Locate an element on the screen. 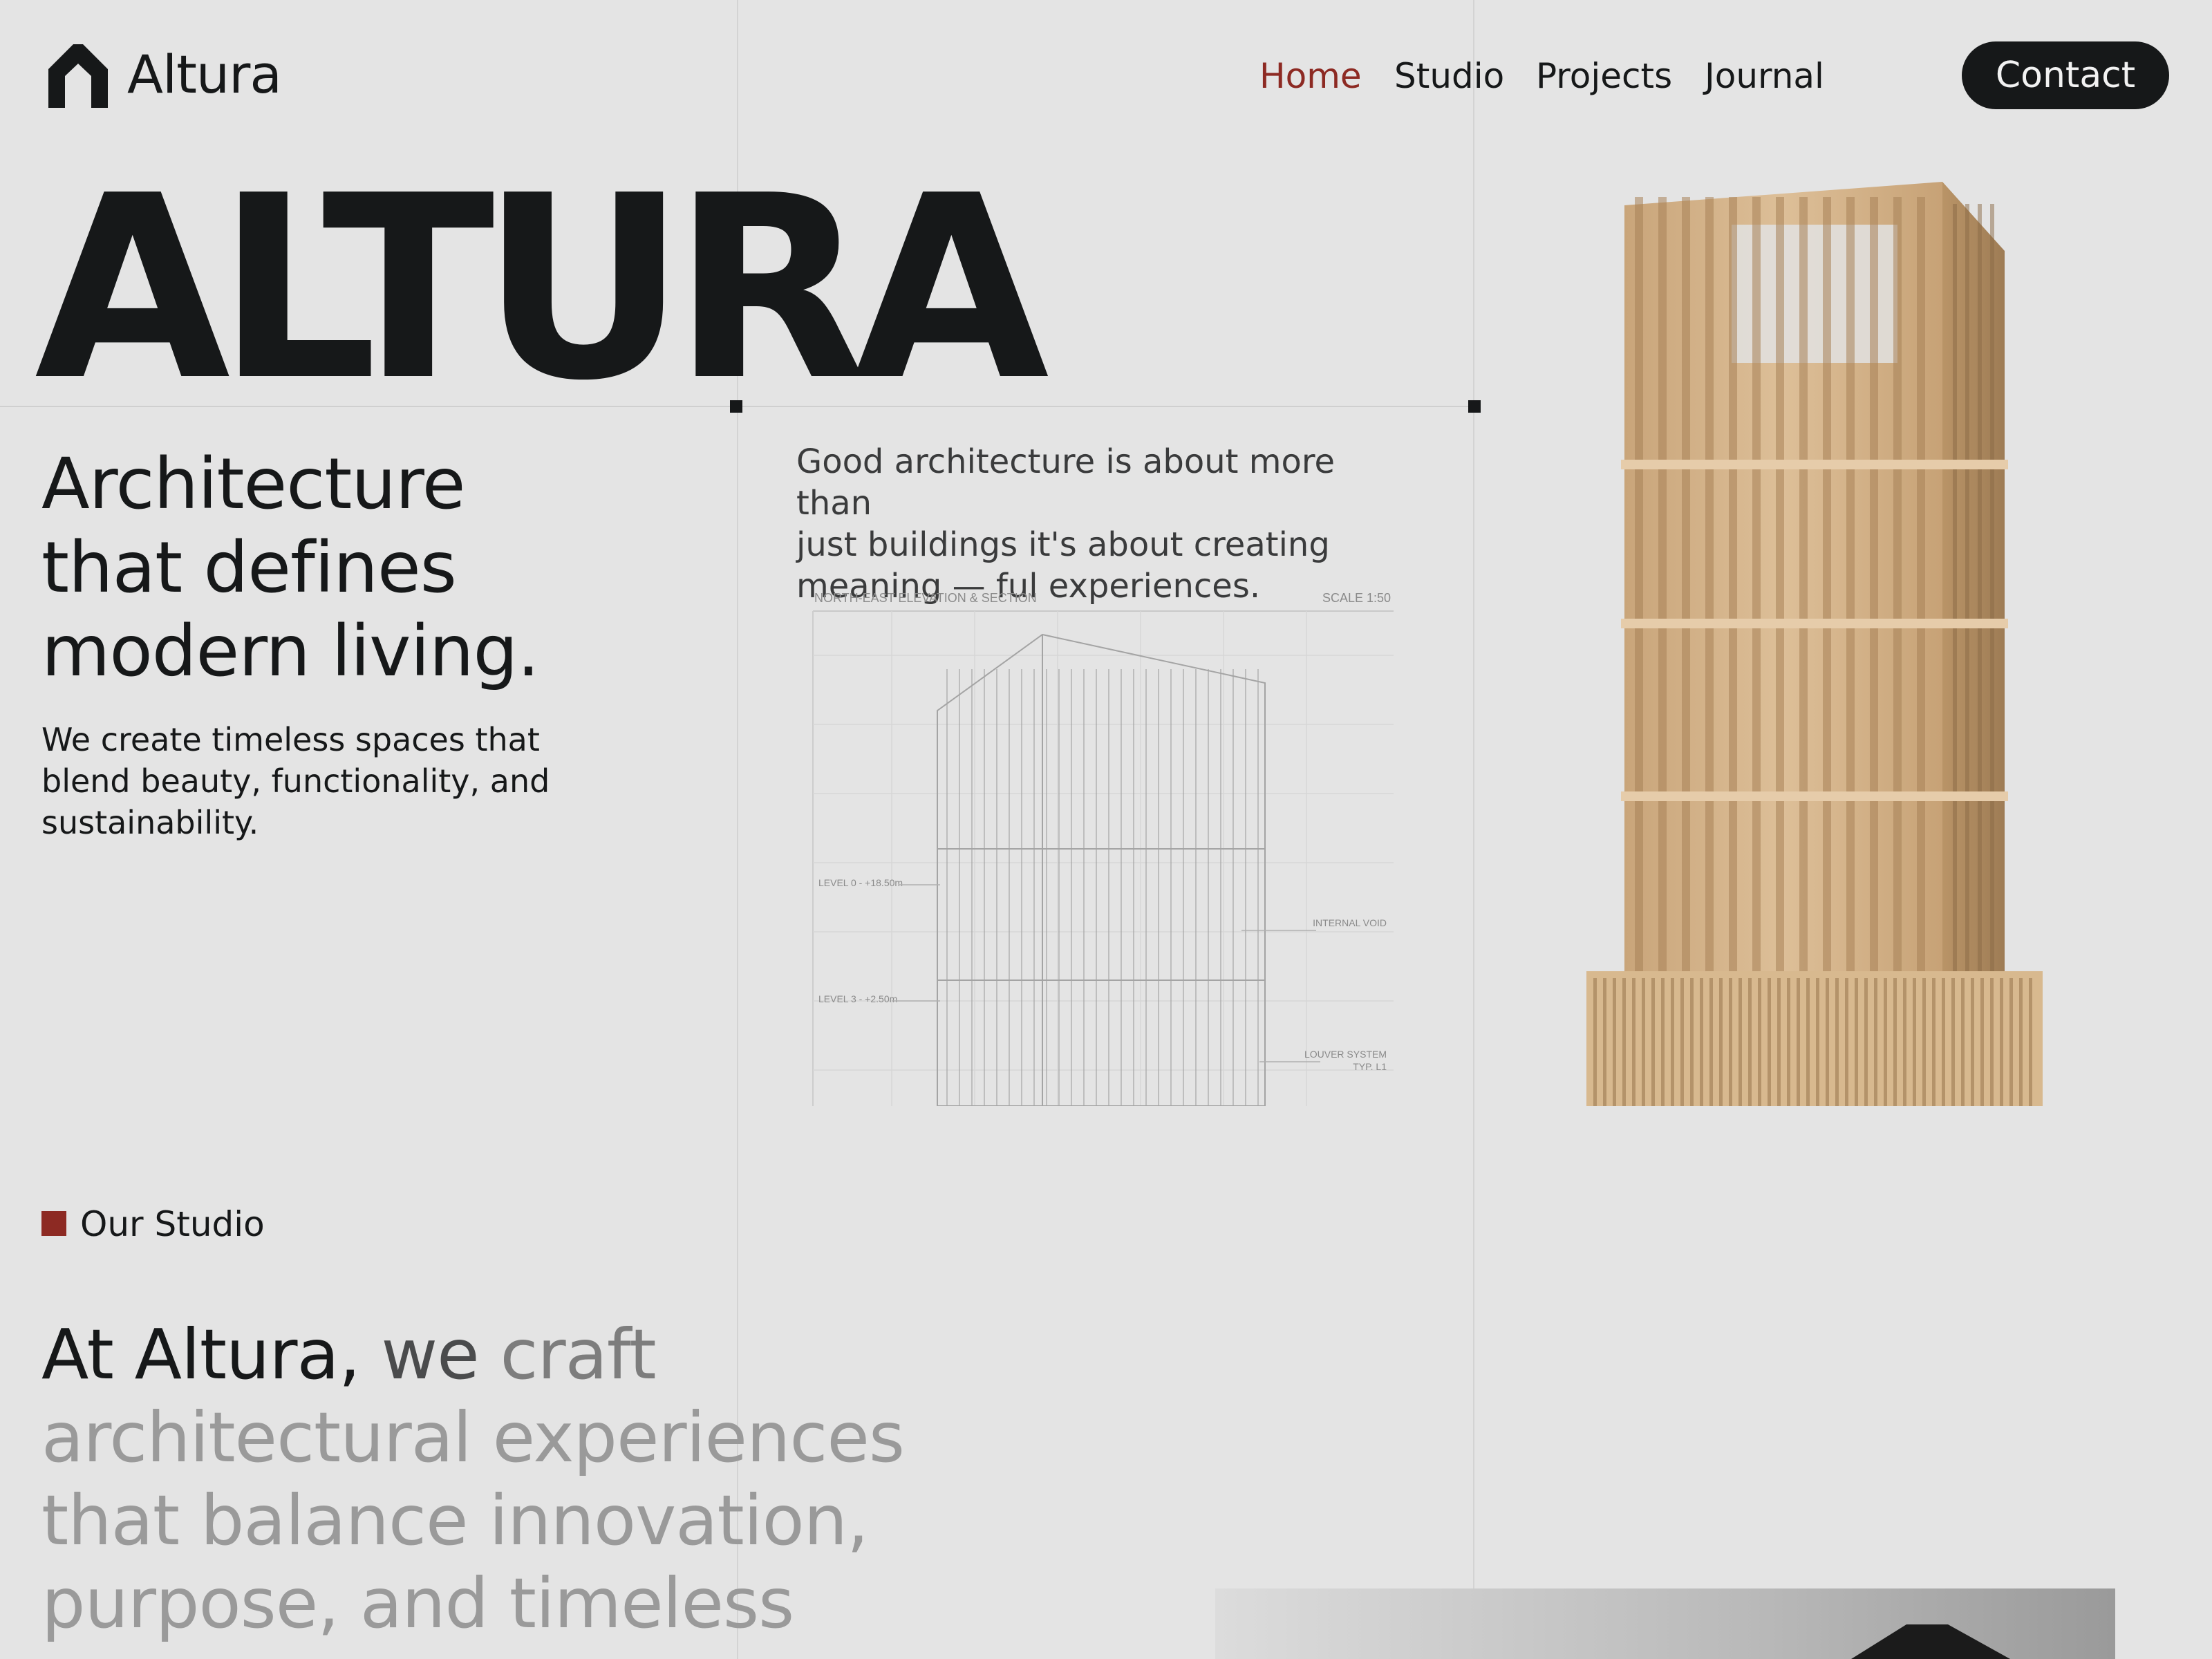 This screenshot has height=1659, width=2212. level-3-label: LEVEL 3 - +2.50m is located at coordinates (857, 999).